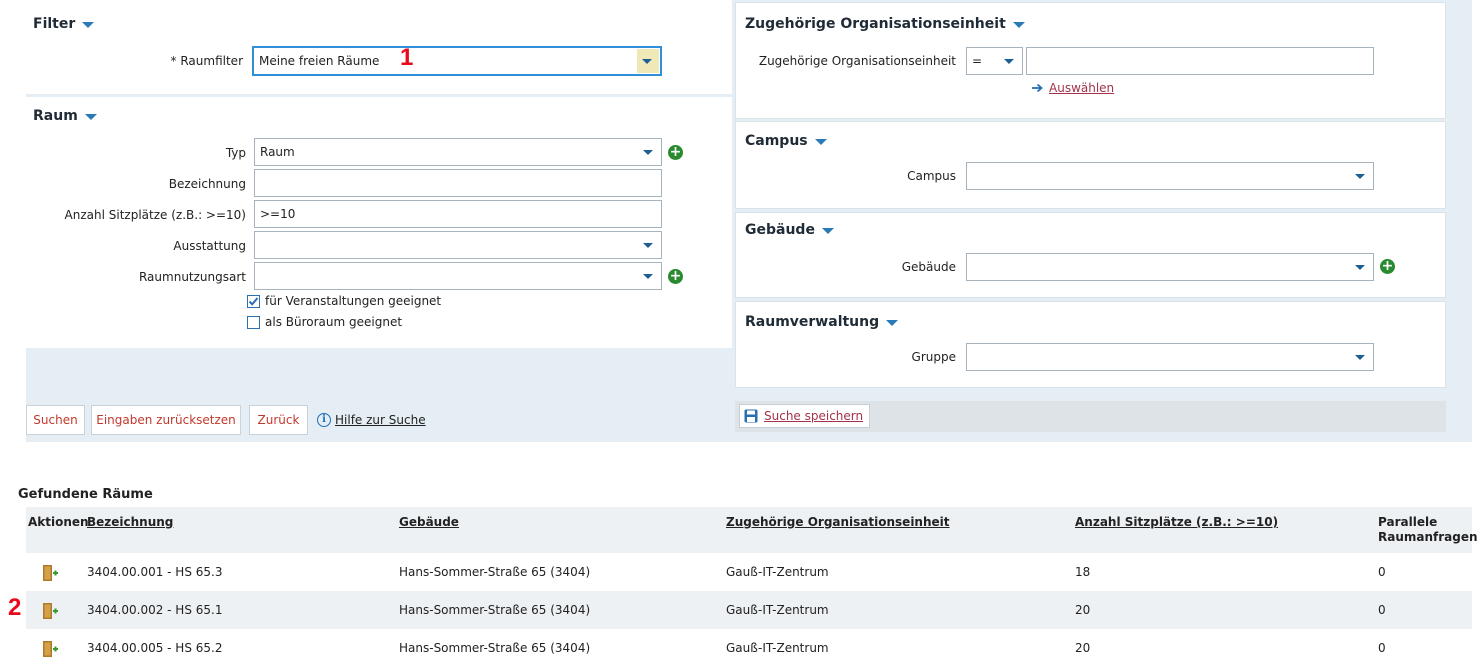 This screenshot has height=658, width=1480. I want to click on hilfe-link-text: Hilfe zur Suche, so click(380, 420).